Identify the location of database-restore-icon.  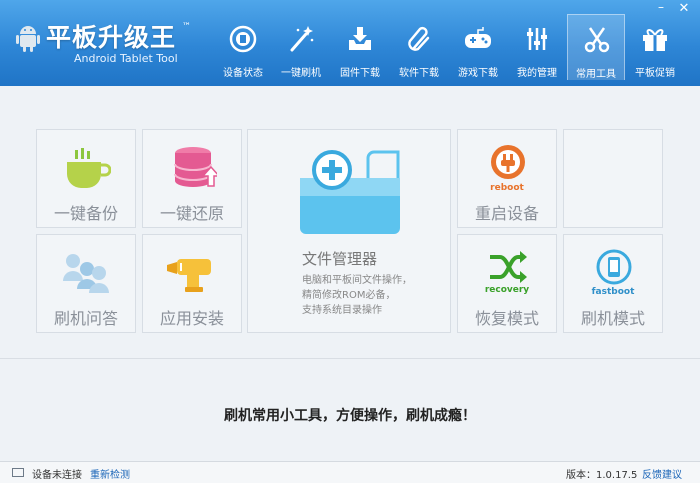
(195, 167).